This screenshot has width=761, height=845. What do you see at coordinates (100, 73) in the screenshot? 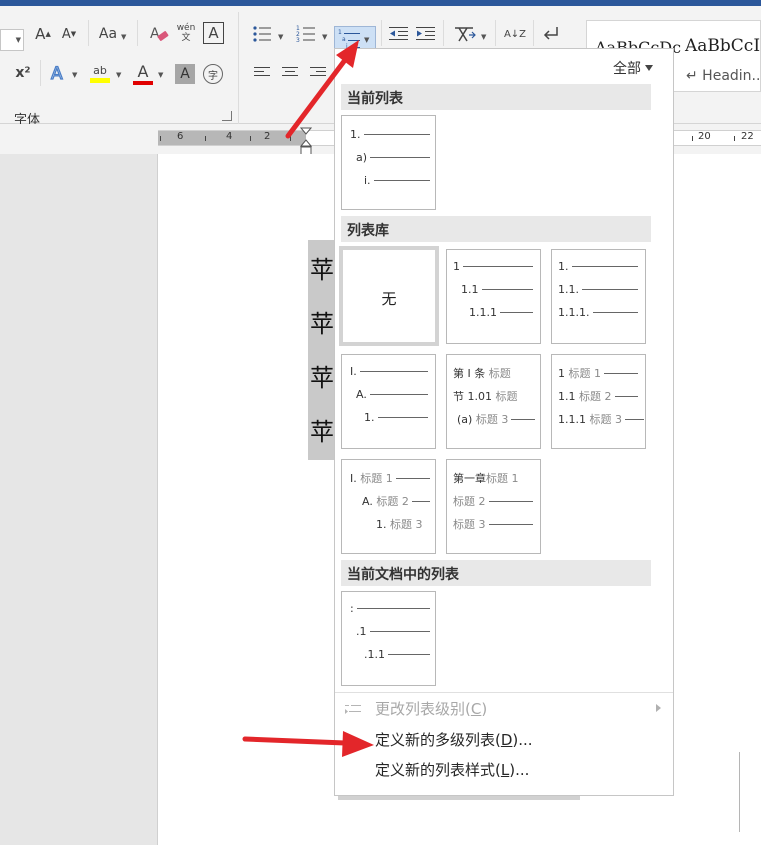
I see `highlight-button: ab` at bounding box center [100, 73].